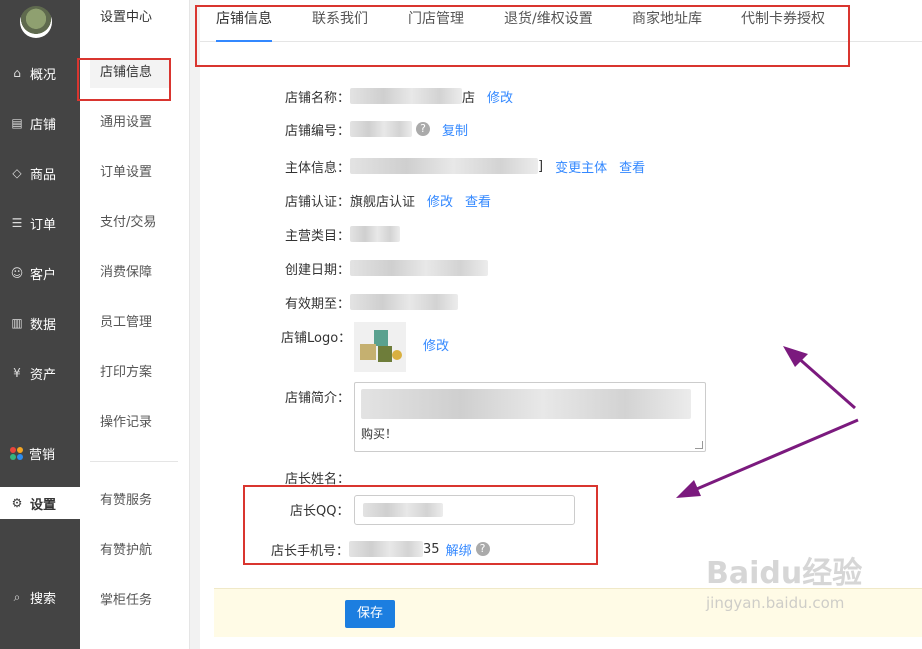  What do you see at coordinates (17, 73) in the screenshot?
I see `overview-icon: ⌂` at bounding box center [17, 73].